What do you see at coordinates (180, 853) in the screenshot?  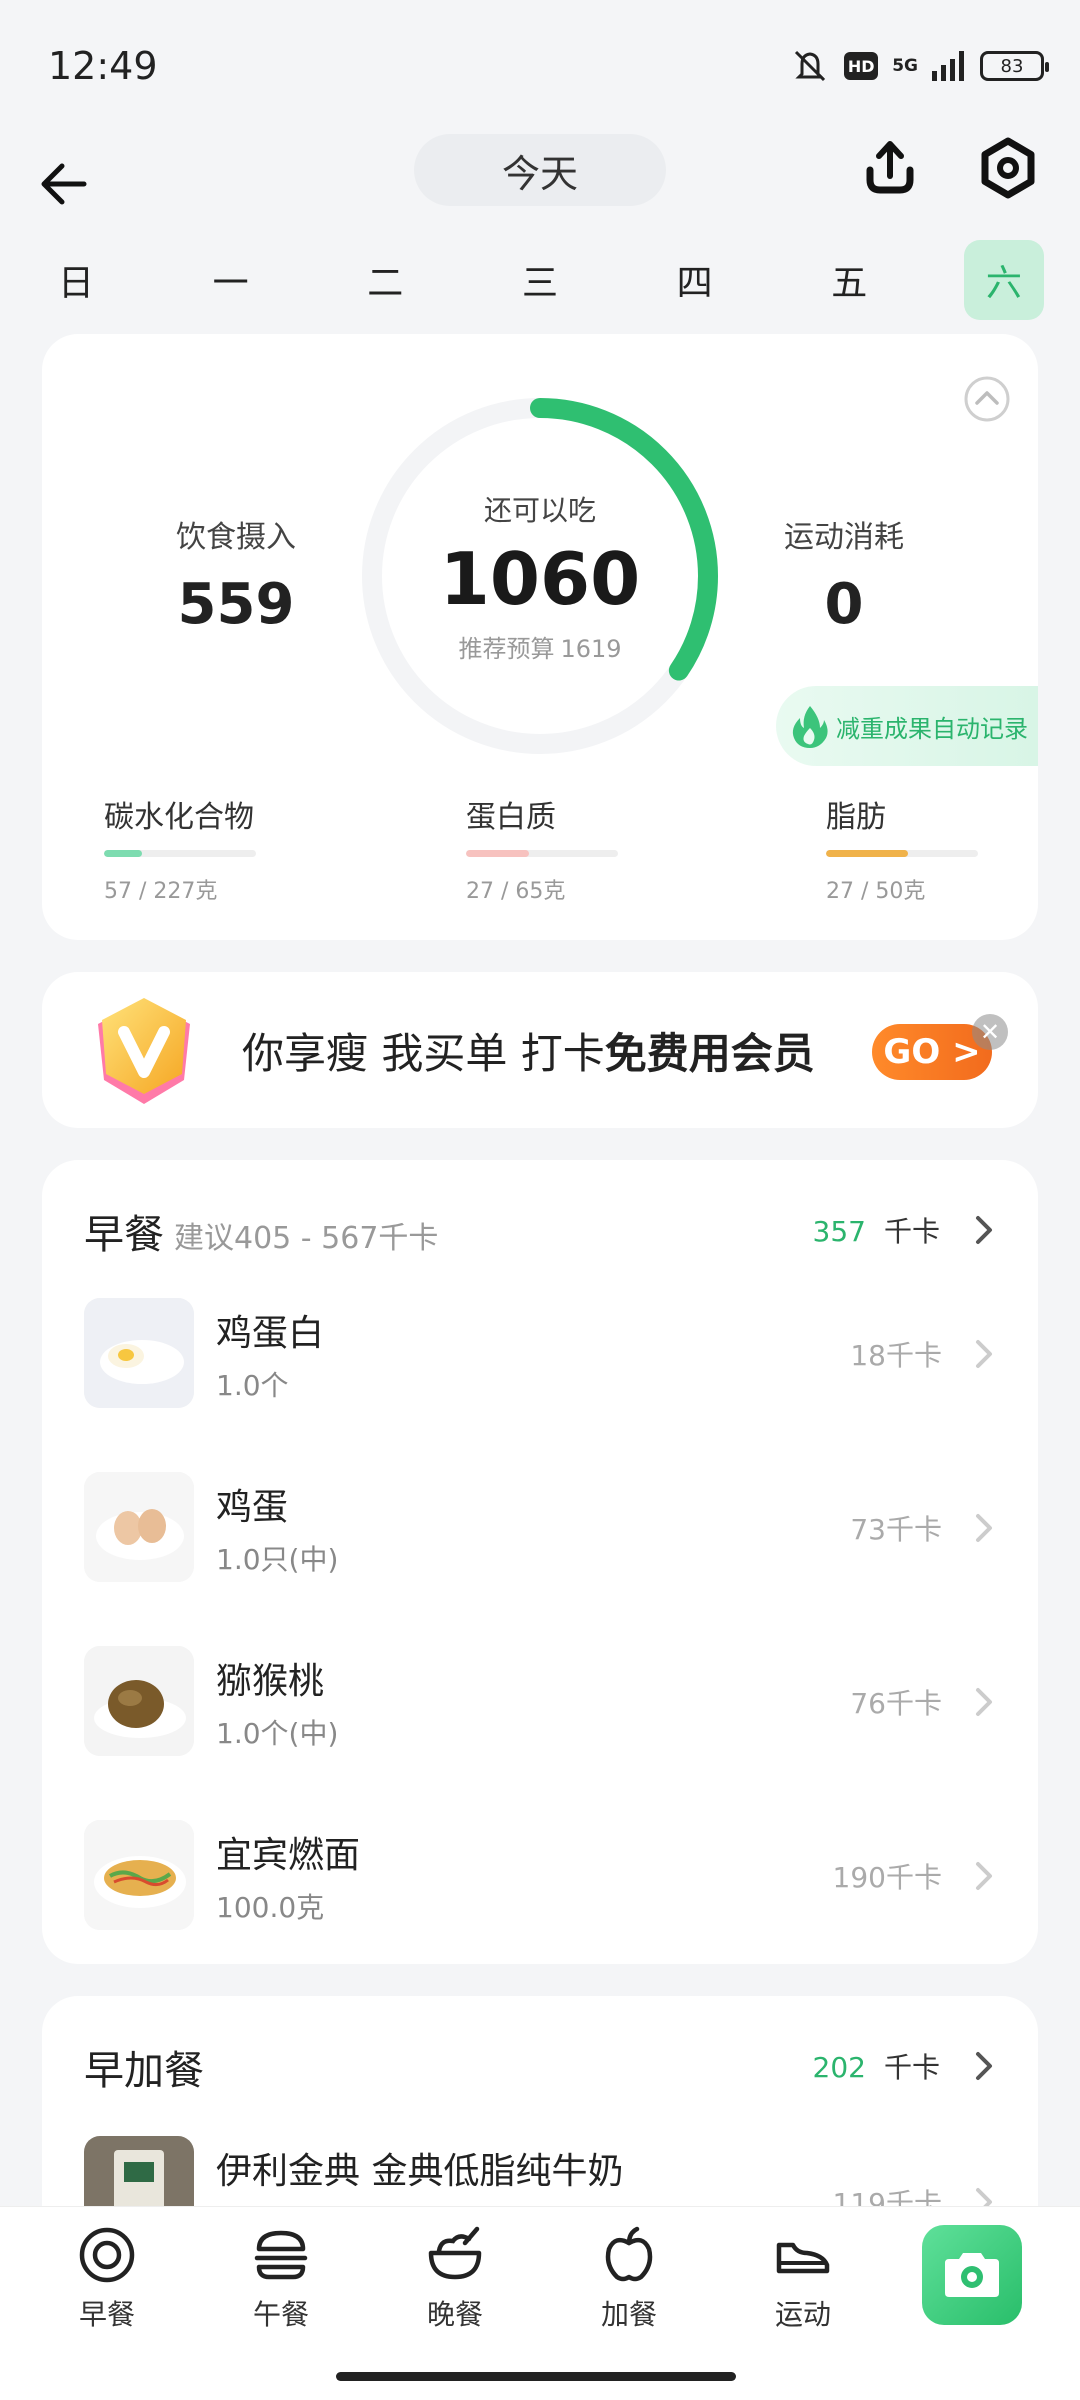 I see `macro-carbs-bar` at bounding box center [180, 853].